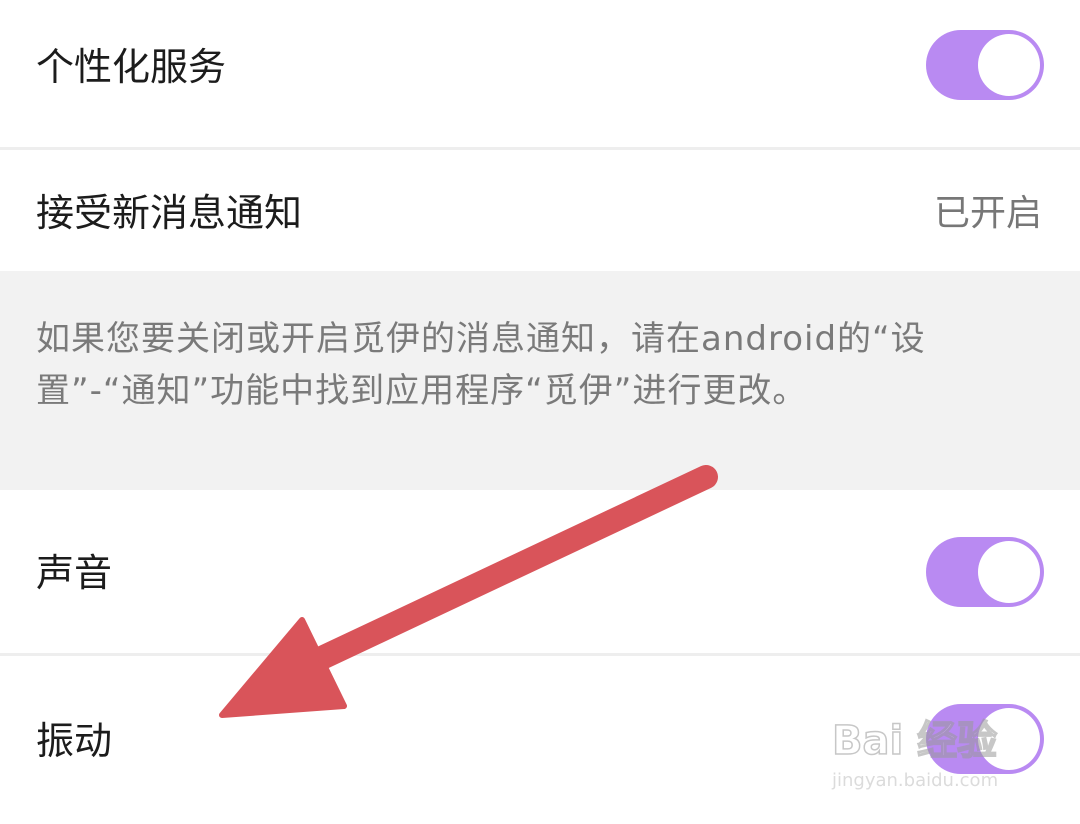 This screenshot has height=824, width=1080. I want to click on new-message-notification-row: 接受新消息通知 已开启, so click(540, 210).